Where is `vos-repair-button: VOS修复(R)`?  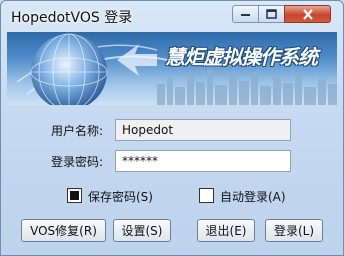
vos-repair-button: VOS修复(R) is located at coordinates (63, 230).